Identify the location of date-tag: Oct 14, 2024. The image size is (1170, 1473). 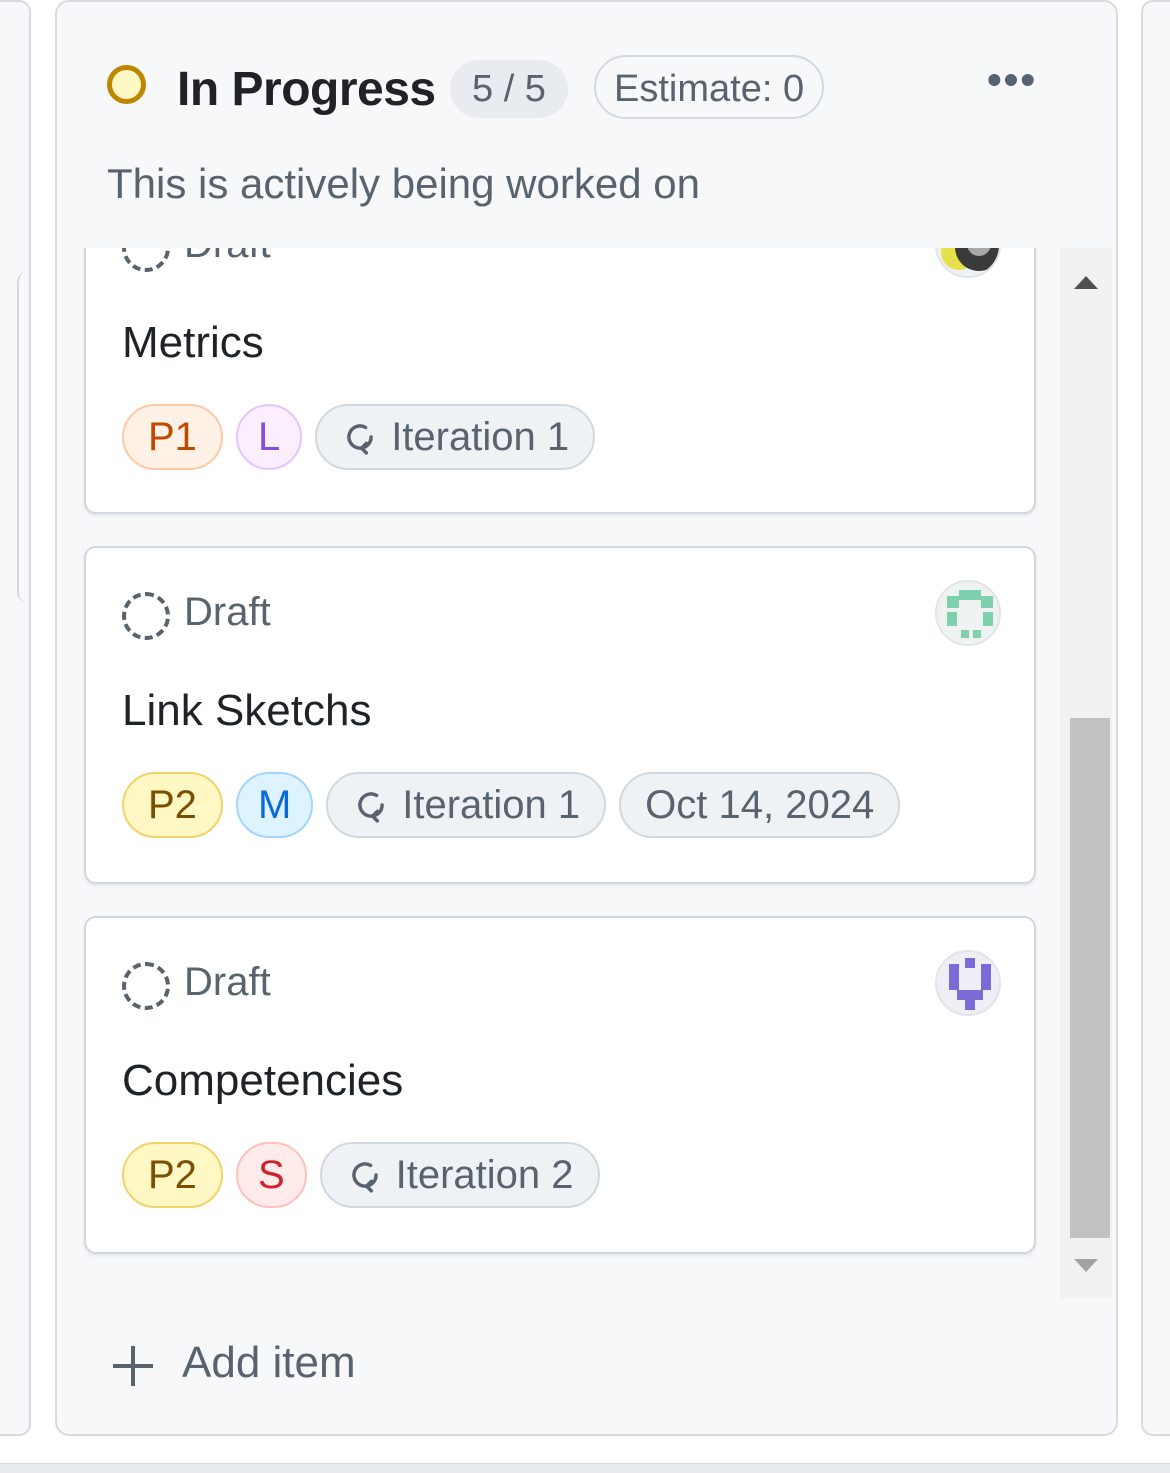
(760, 805).